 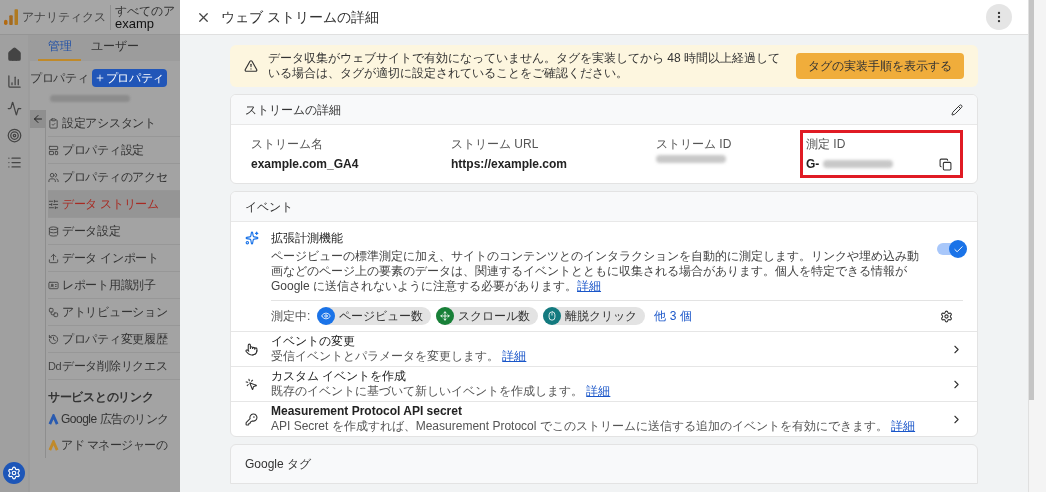 What do you see at coordinates (826, 144) in the screenshot?
I see `field-label: 測定 ID` at bounding box center [826, 144].